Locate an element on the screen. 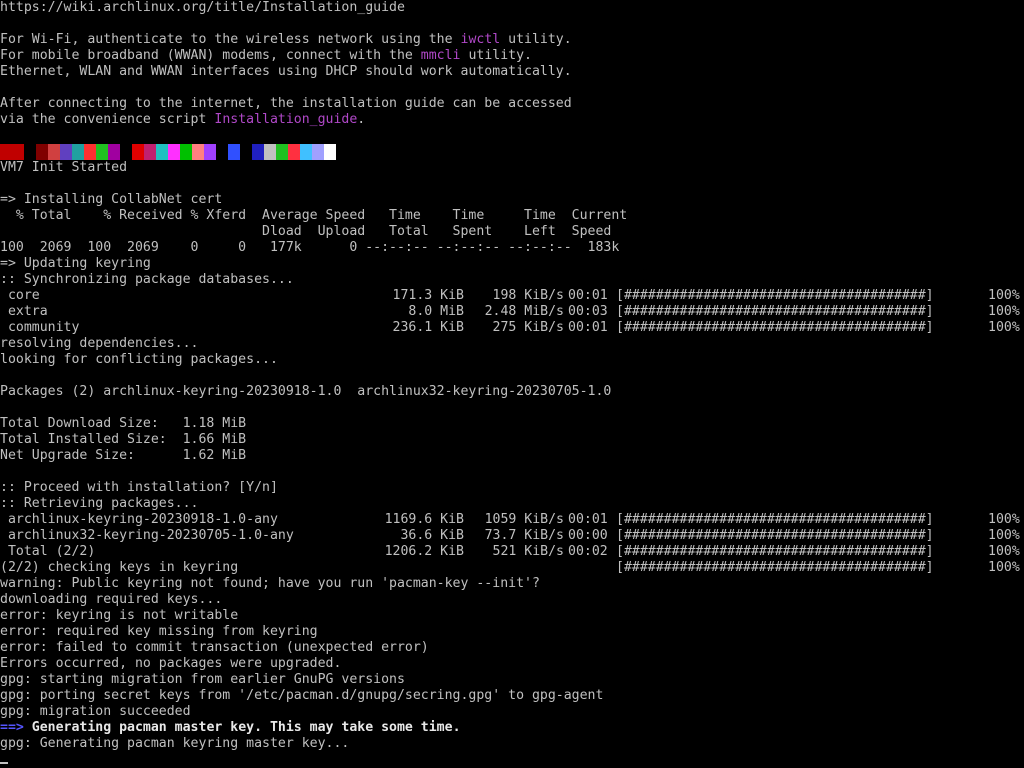 This screenshot has height=768, width=1024. checking-keys-percent: 100% is located at coordinates (1004, 567).